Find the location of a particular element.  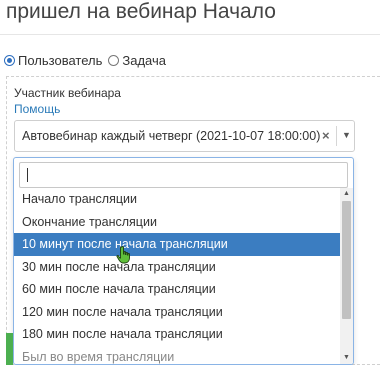

save-button-edge is located at coordinates (9, 349).